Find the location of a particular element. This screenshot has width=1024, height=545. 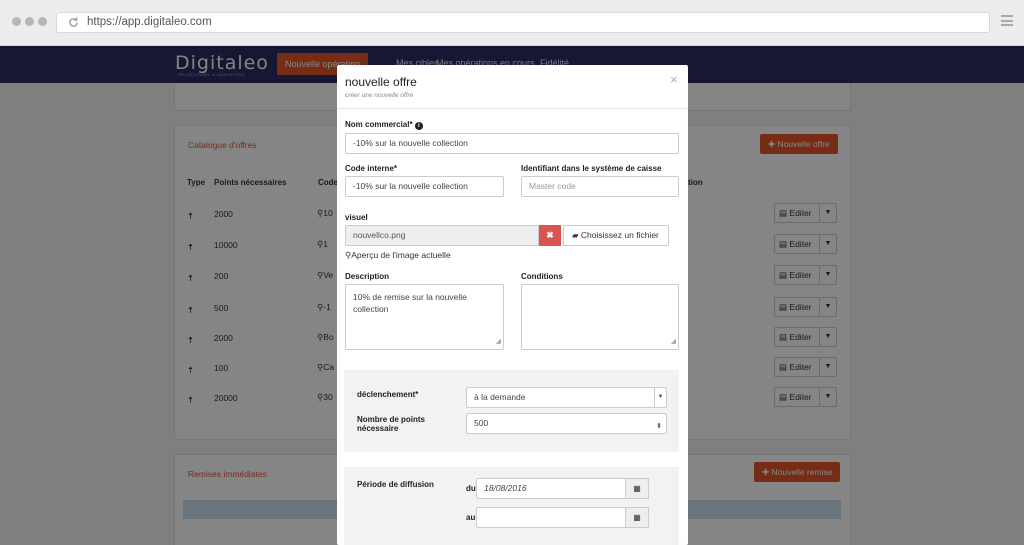

reload-icon is located at coordinates (73, 22).